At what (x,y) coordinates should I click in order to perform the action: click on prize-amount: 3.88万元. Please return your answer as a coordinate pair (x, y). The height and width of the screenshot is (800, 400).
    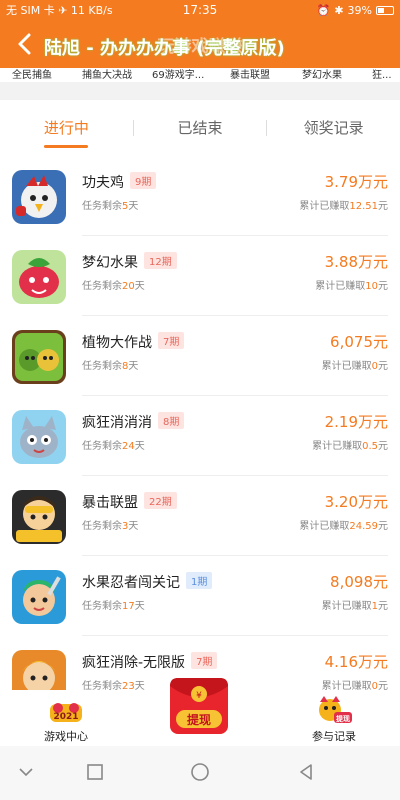
    Looking at the image, I should click on (356, 262).